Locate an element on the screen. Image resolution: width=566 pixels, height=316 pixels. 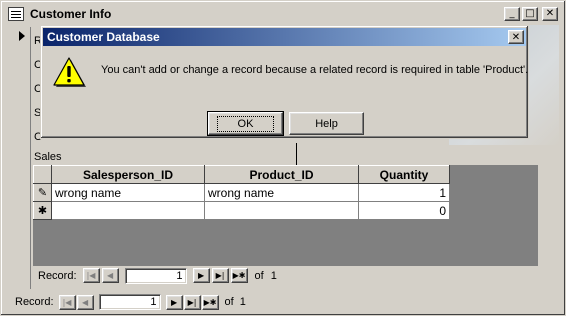
form-divider-line is located at coordinates (296, 154).